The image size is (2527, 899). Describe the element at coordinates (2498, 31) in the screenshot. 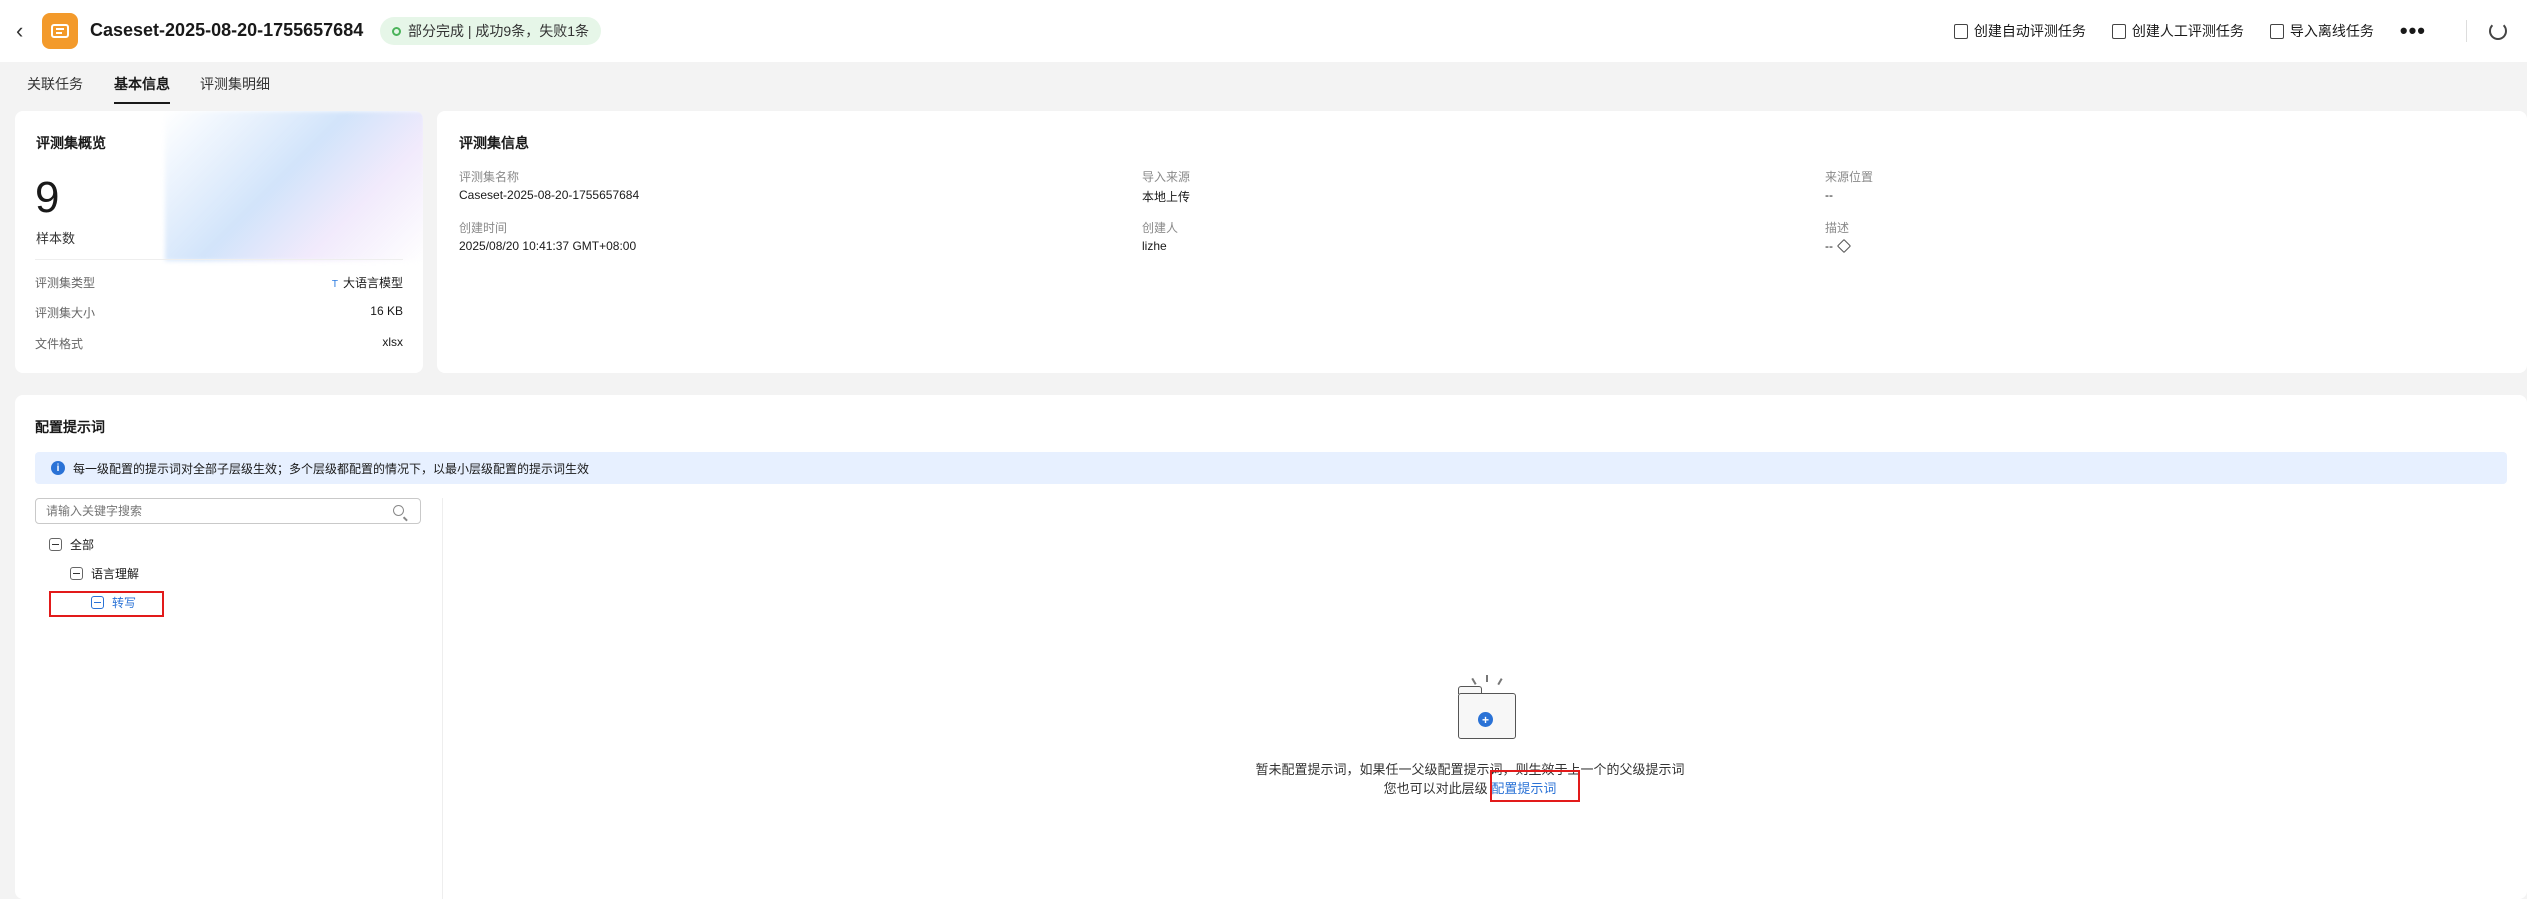

I see `refresh-icon` at that location.